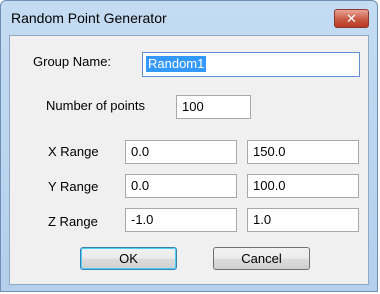 The image size is (380, 294). I want to click on number-of-points-label: Number of points, so click(95, 105).